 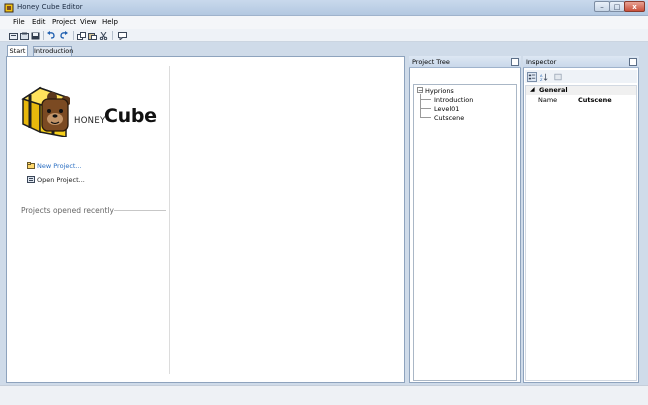 What do you see at coordinates (140, 210) in the screenshot?
I see `recent-projects-rule` at bounding box center [140, 210].